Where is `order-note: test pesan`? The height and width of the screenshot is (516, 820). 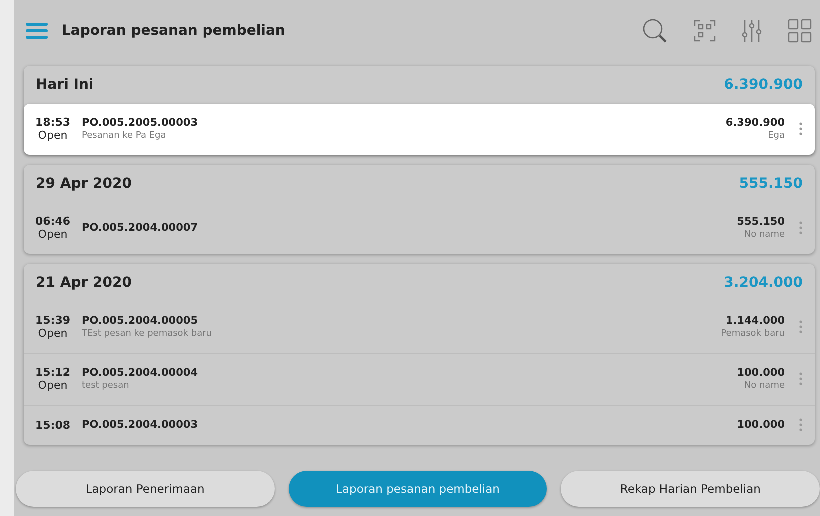
order-note: test pesan is located at coordinates (106, 386).